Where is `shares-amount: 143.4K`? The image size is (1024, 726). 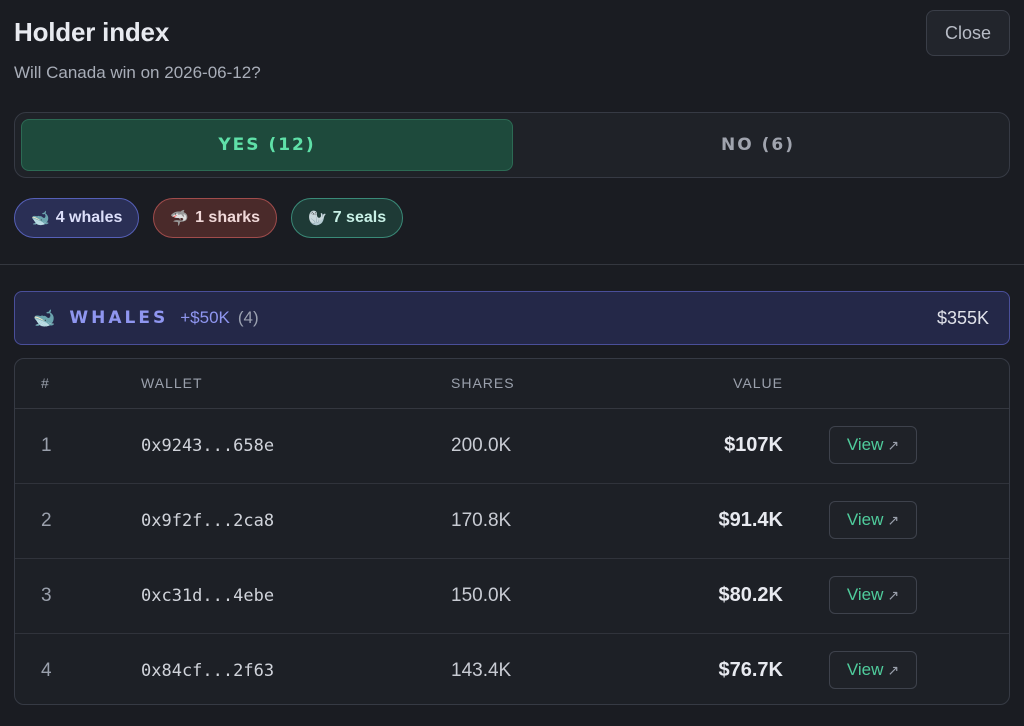 shares-amount: 143.4K is located at coordinates (481, 670).